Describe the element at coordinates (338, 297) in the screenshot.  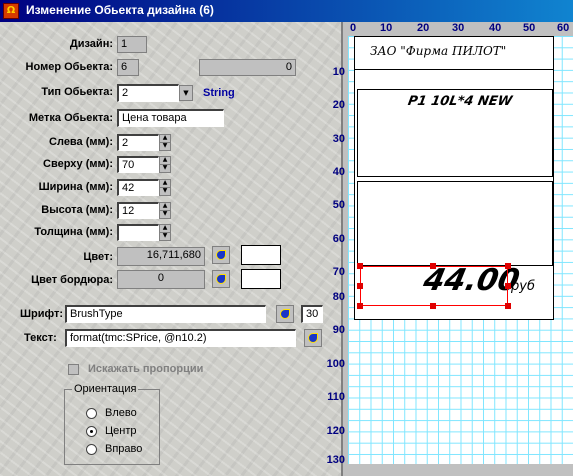
I see `ruler-tick: 80` at that location.